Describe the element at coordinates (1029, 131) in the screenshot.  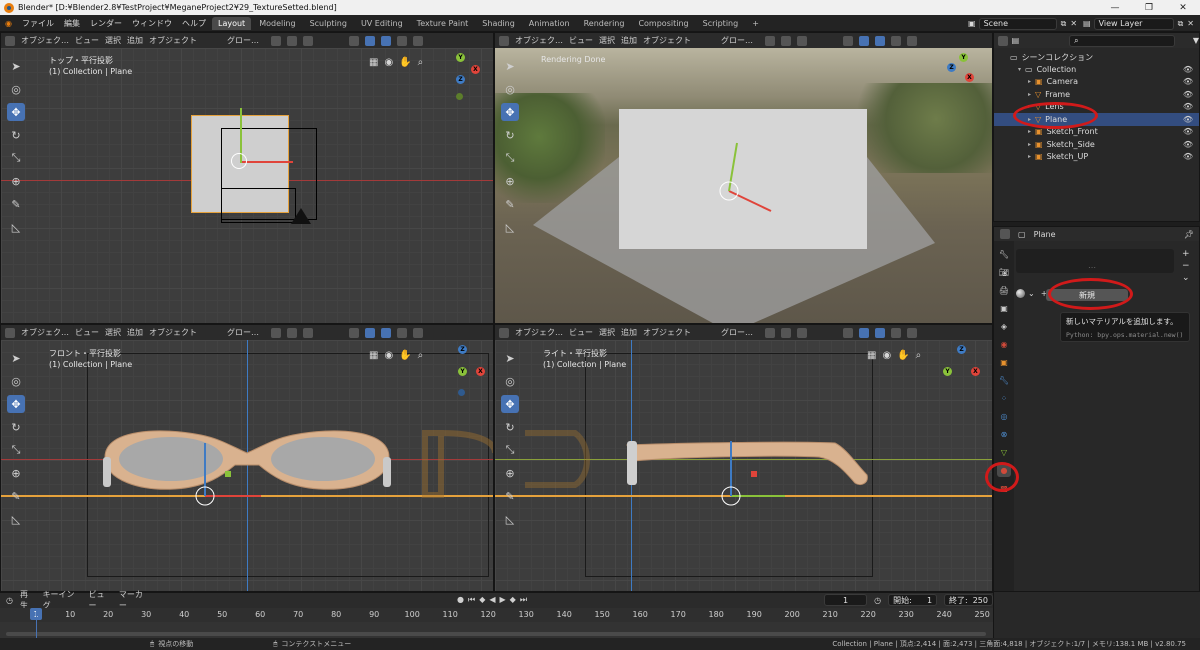
I see `expand-arrow-icon: ▸` at that location.